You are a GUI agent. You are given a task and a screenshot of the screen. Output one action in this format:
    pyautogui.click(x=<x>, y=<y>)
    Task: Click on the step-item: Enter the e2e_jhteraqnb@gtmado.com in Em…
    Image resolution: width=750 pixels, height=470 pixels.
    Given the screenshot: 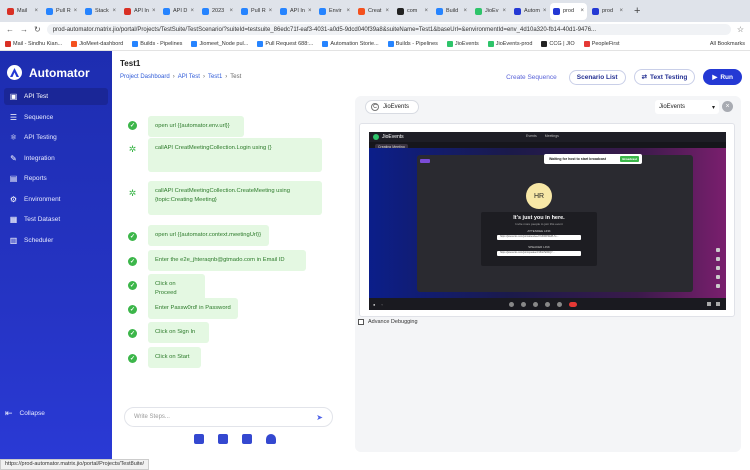 What is the action you would take?
    pyautogui.click(x=227, y=260)
    